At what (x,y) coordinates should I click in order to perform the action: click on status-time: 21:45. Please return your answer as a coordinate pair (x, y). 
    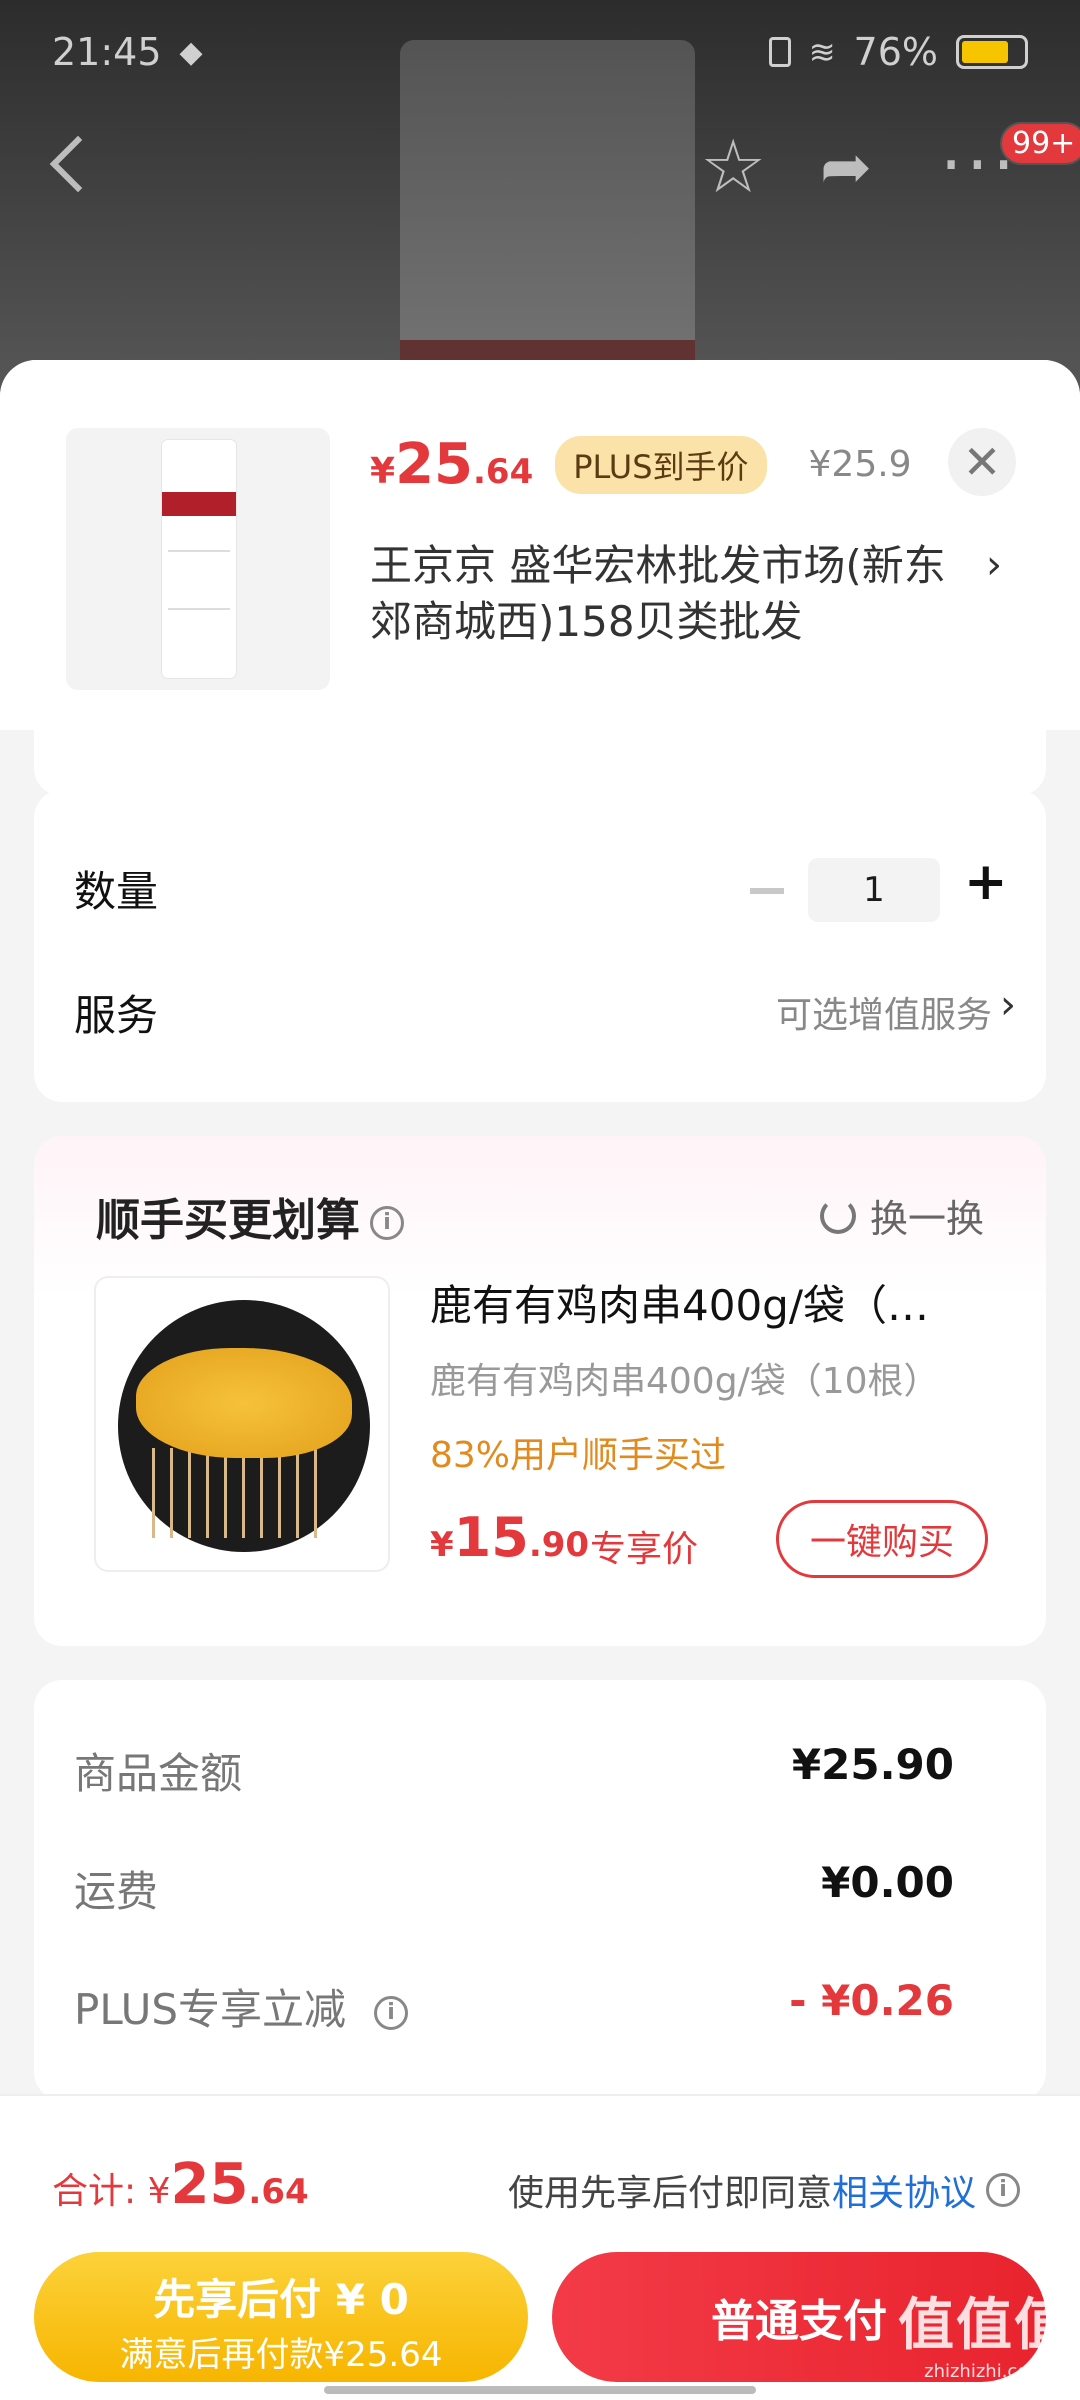
    Looking at the image, I should click on (107, 52).